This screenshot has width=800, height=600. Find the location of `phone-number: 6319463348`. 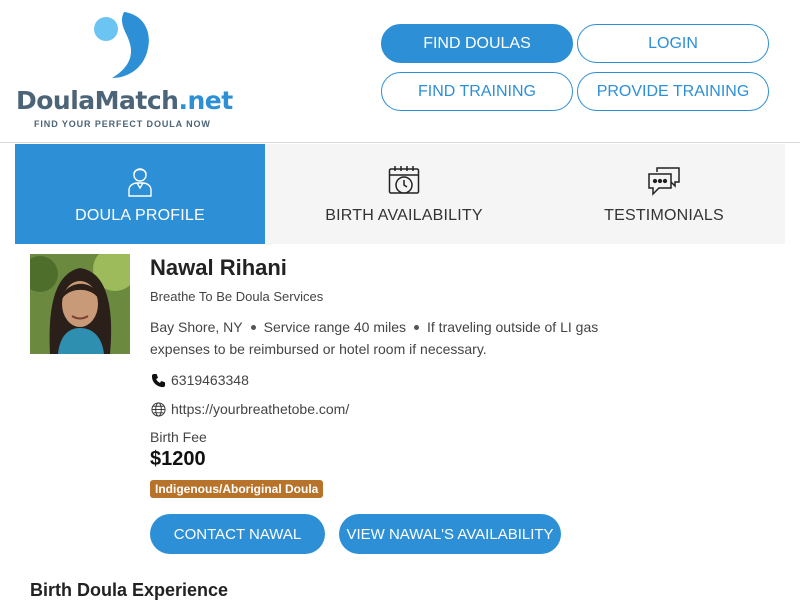

phone-number: 6319463348 is located at coordinates (210, 380).